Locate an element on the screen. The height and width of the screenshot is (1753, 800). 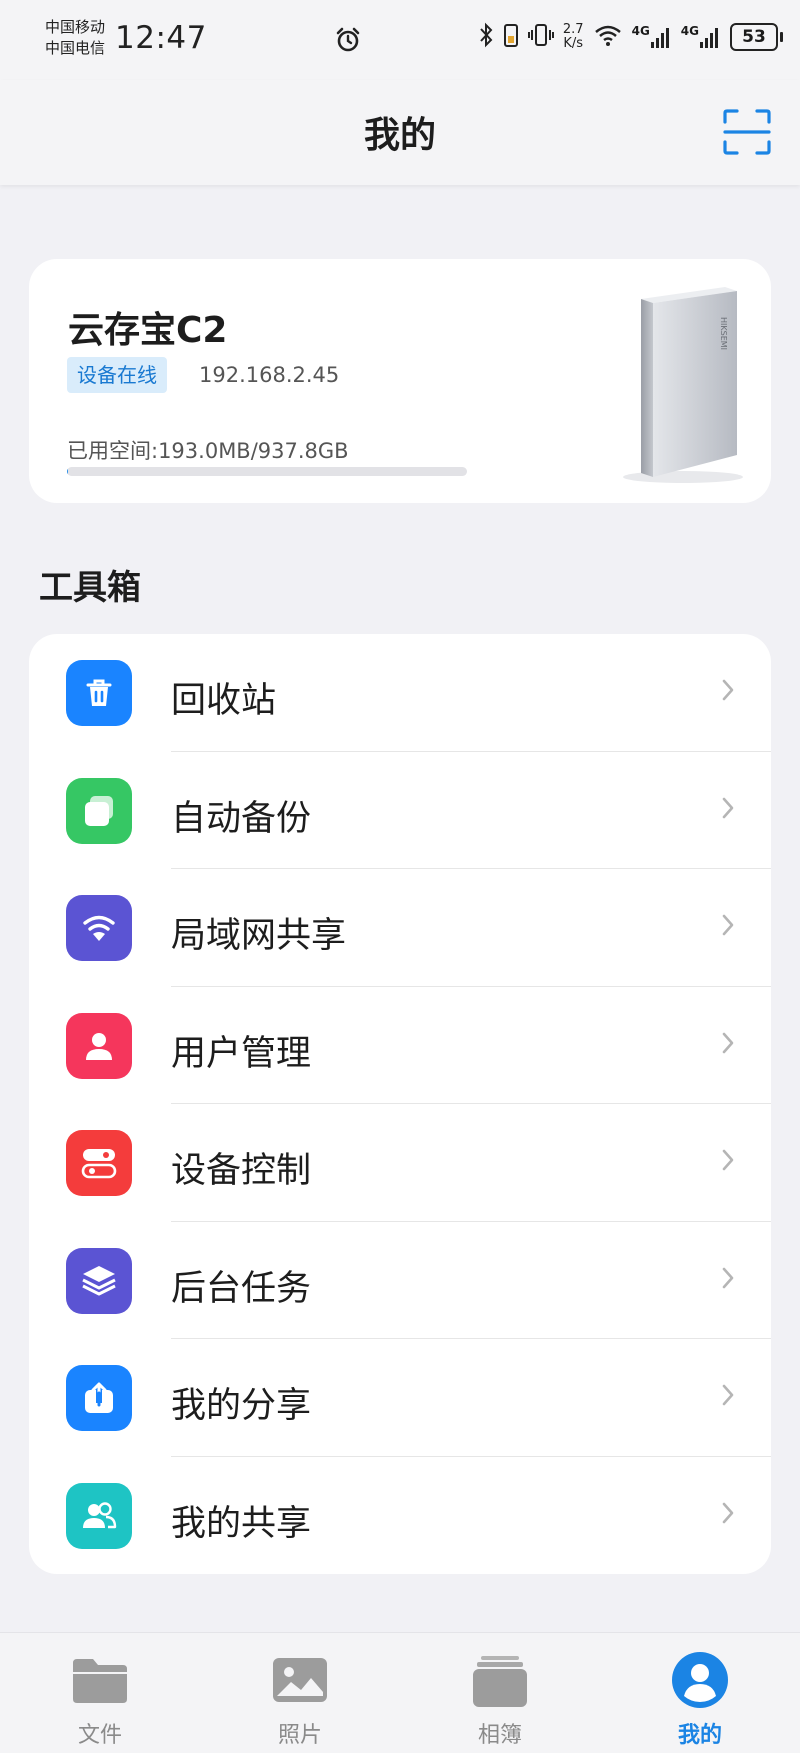
alarm-icon is located at coordinates (348, 42).